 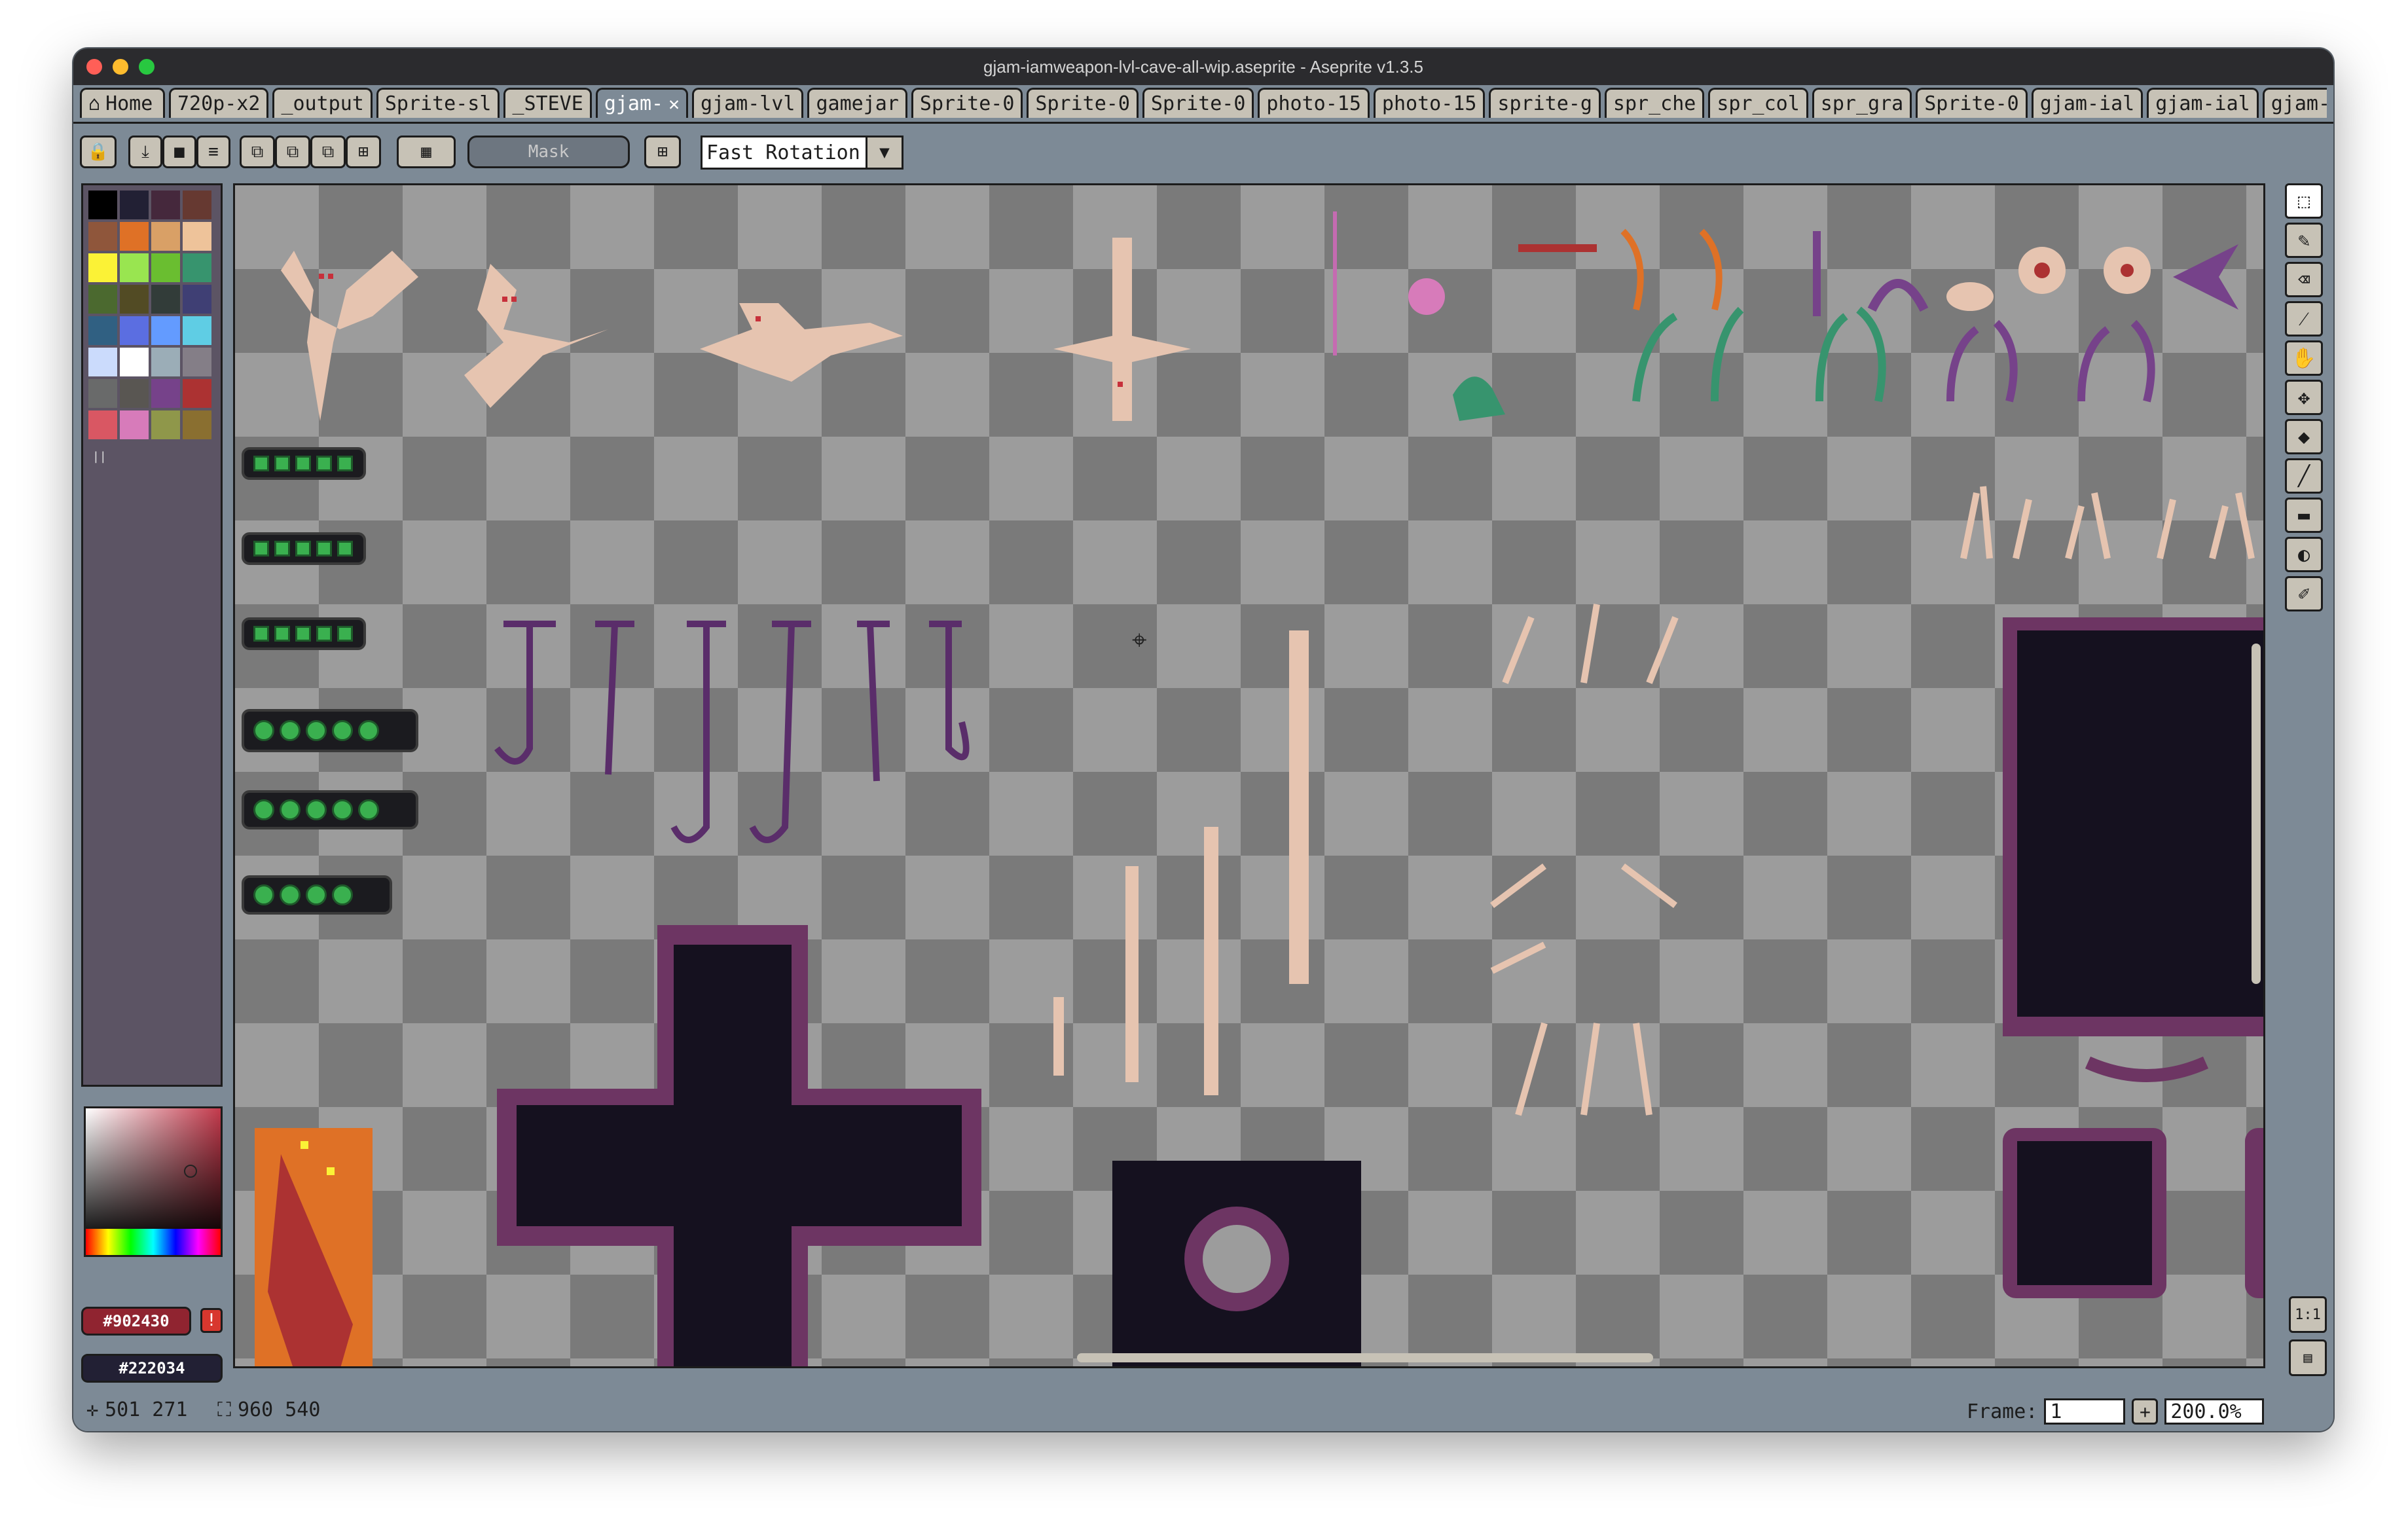 What do you see at coordinates (674, 104) in the screenshot?
I see `close-tab-icon: ✕` at bounding box center [674, 104].